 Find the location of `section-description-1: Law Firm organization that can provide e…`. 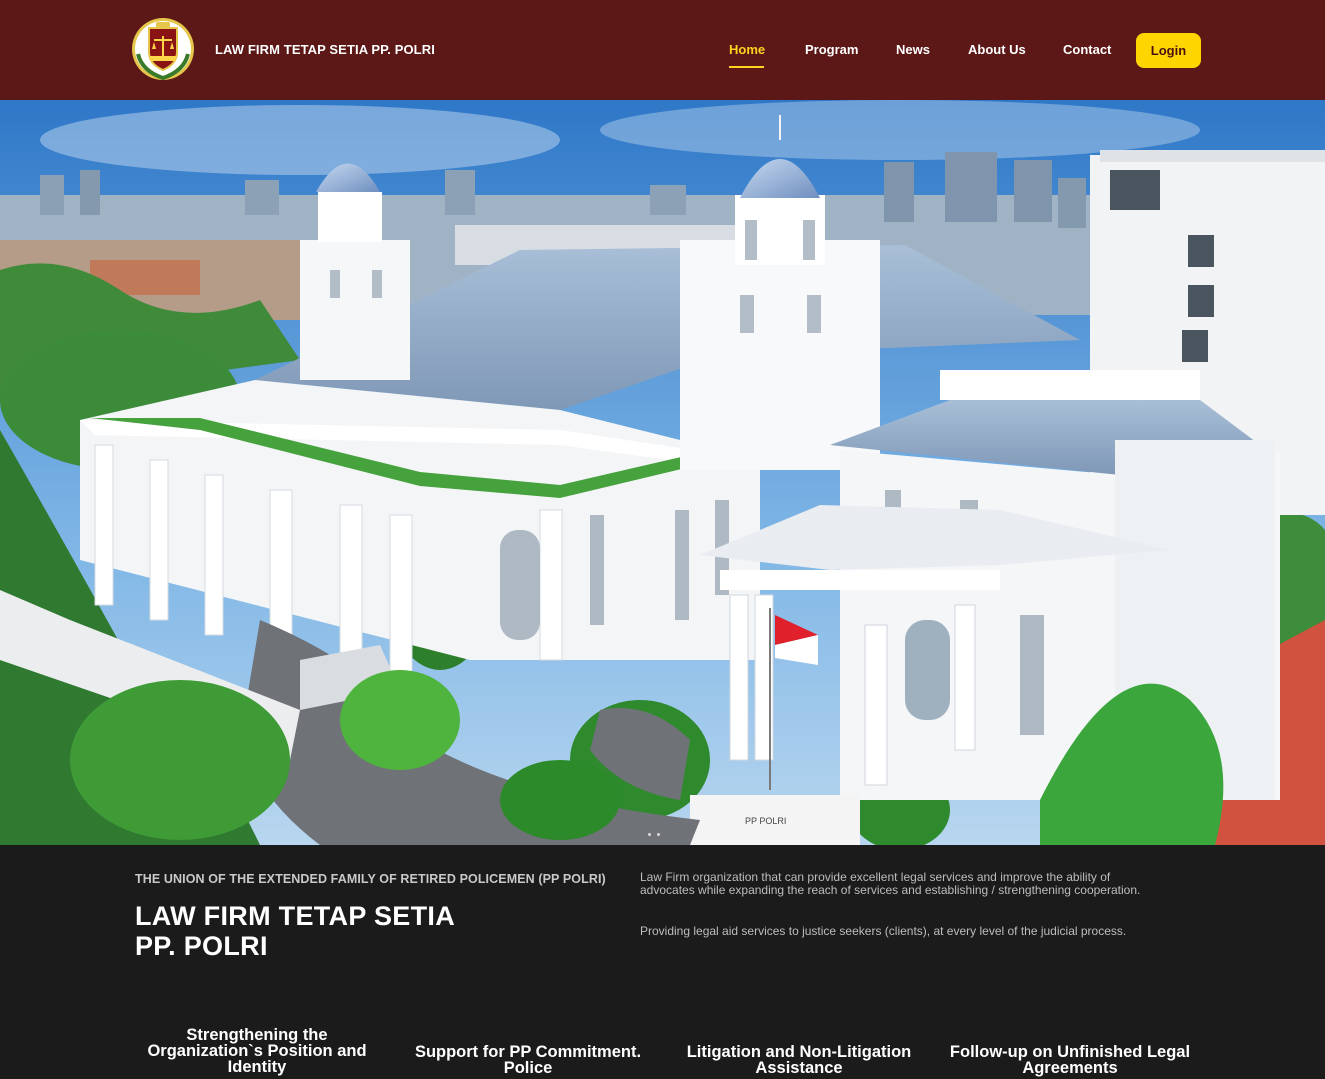

section-description-1: Law Firm organization that can provide e… is located at coordinates (890, 883).